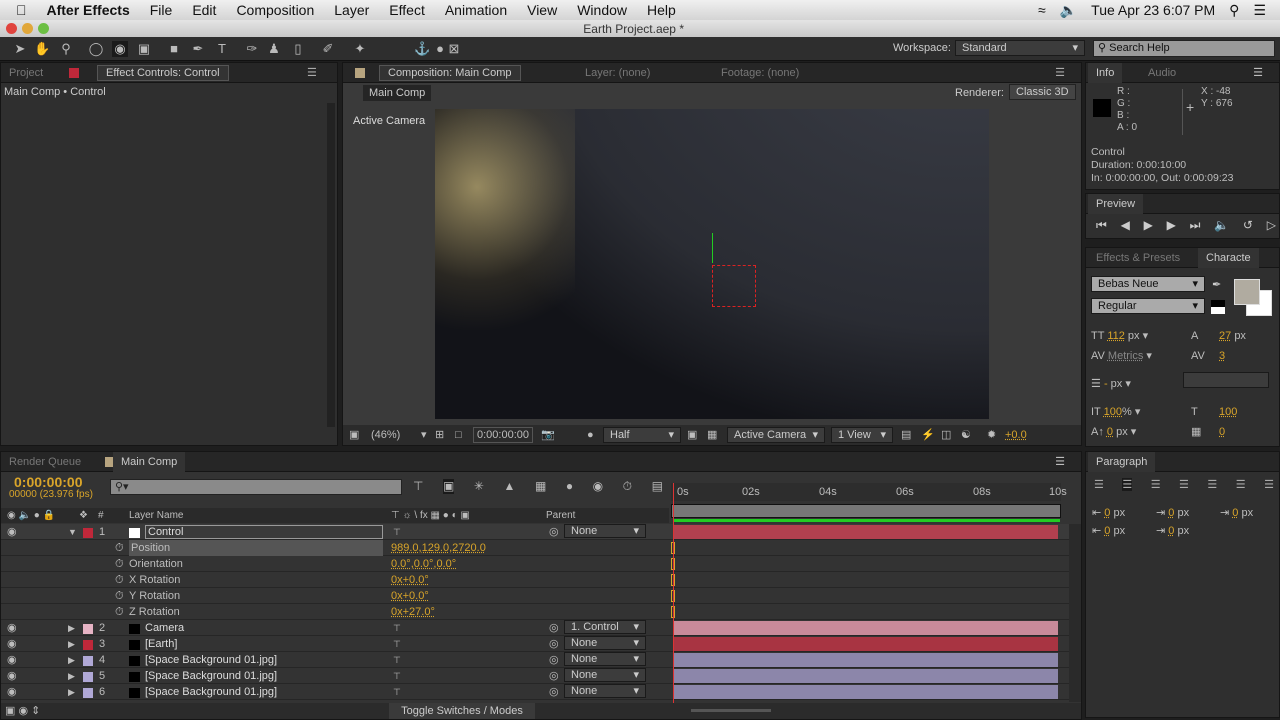  I want to click on fill-color-swatch, so click(1247, 292).